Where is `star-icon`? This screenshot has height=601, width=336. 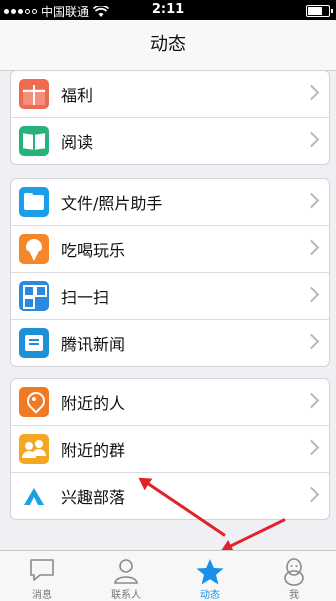
star-icon is located at coordinates (210, 572).